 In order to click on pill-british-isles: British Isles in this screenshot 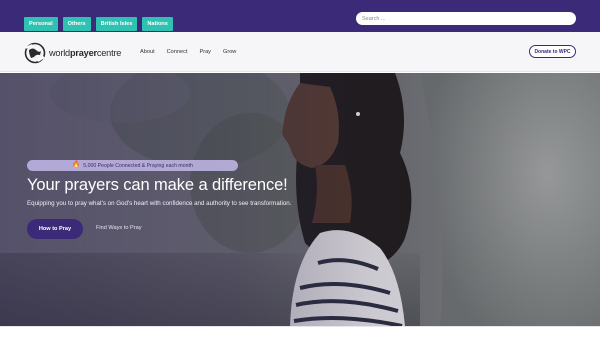, I will do `click(116, 24)`.